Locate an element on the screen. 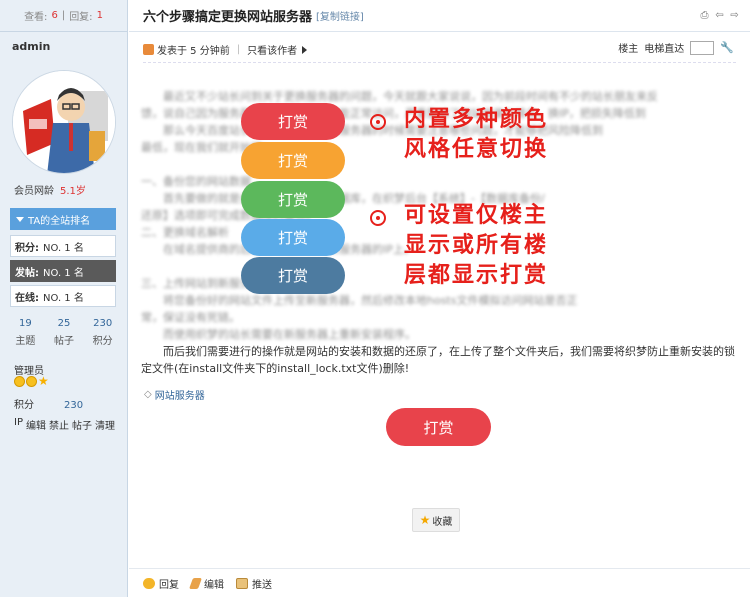 The image size is (750, 597). promo-text-visibility: 可设置仅楼主 显示或所有楼 层都显示打赏 is located at coordinates (476, 246).